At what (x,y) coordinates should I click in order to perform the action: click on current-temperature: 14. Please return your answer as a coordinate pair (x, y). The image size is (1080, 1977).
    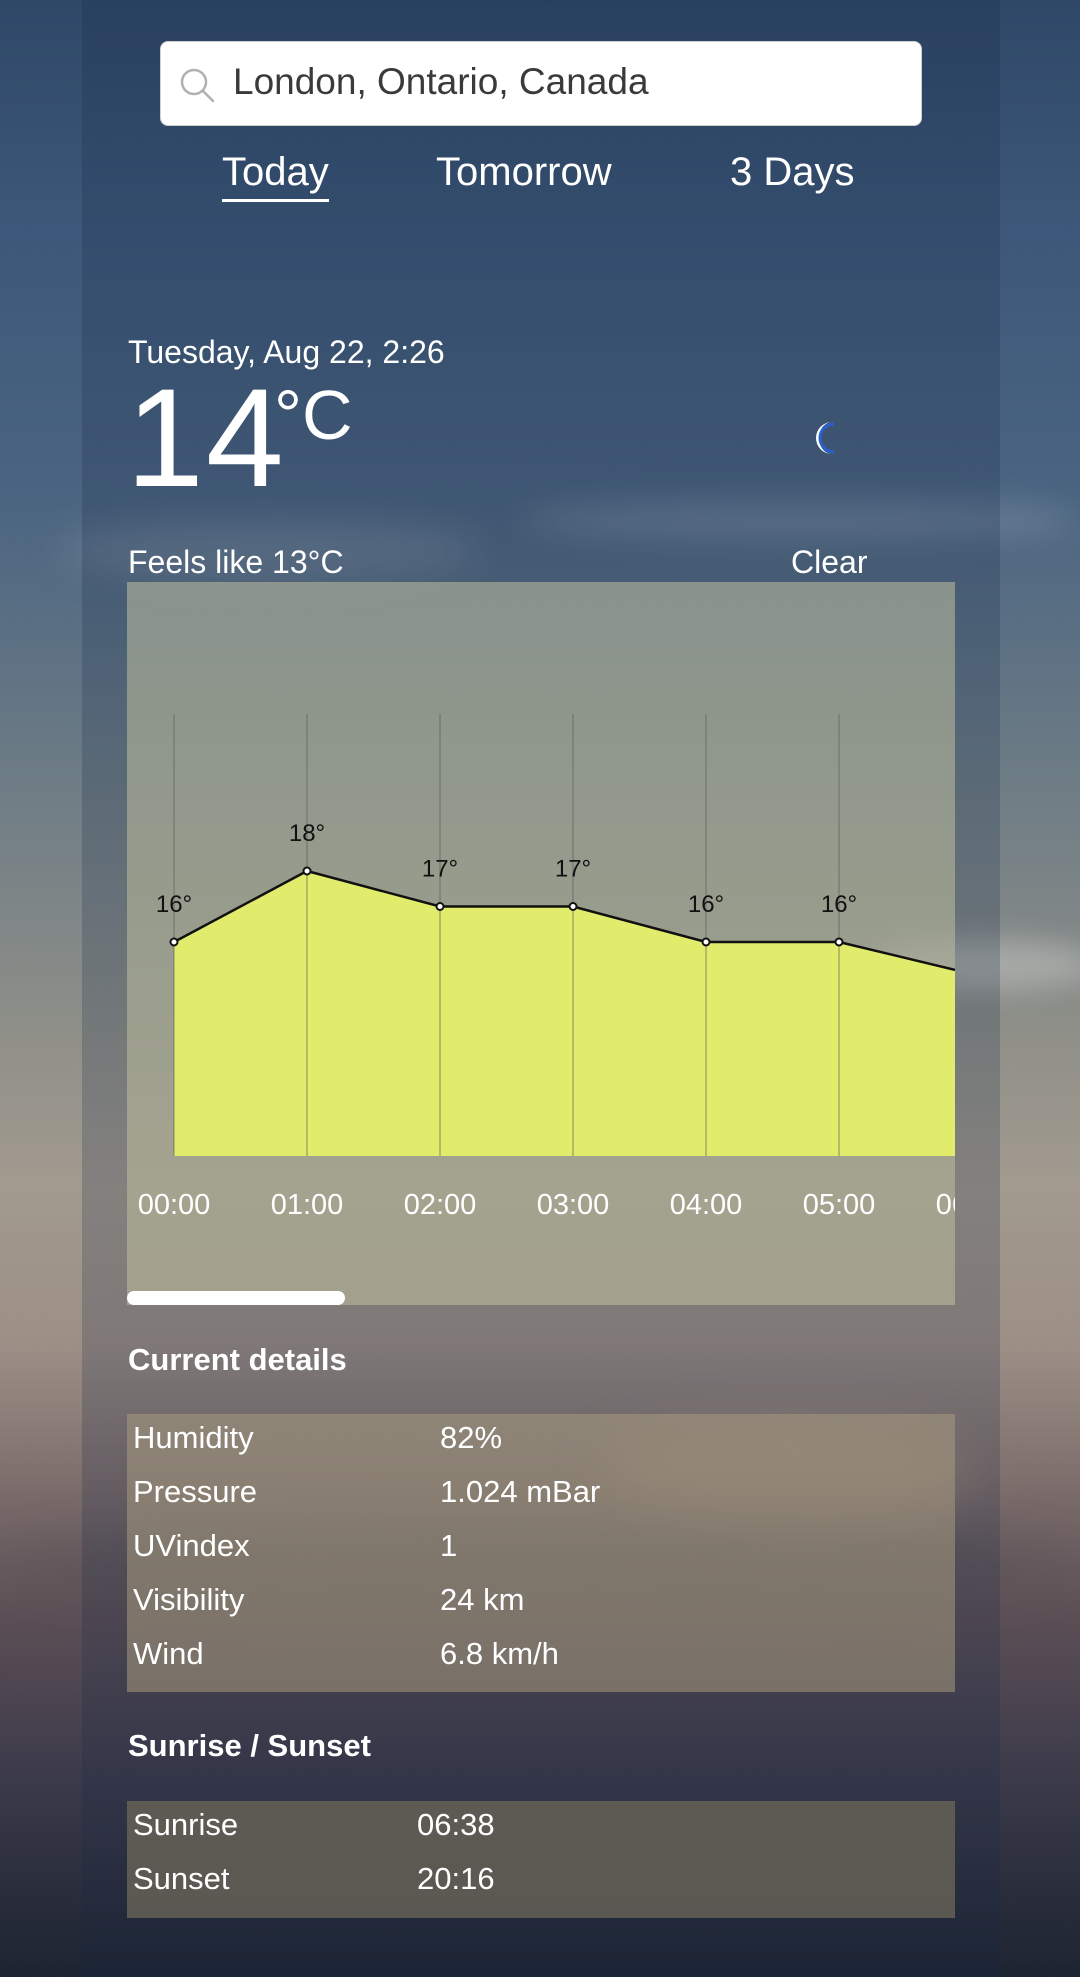
    Looking at the image, I should click on (206, 437).